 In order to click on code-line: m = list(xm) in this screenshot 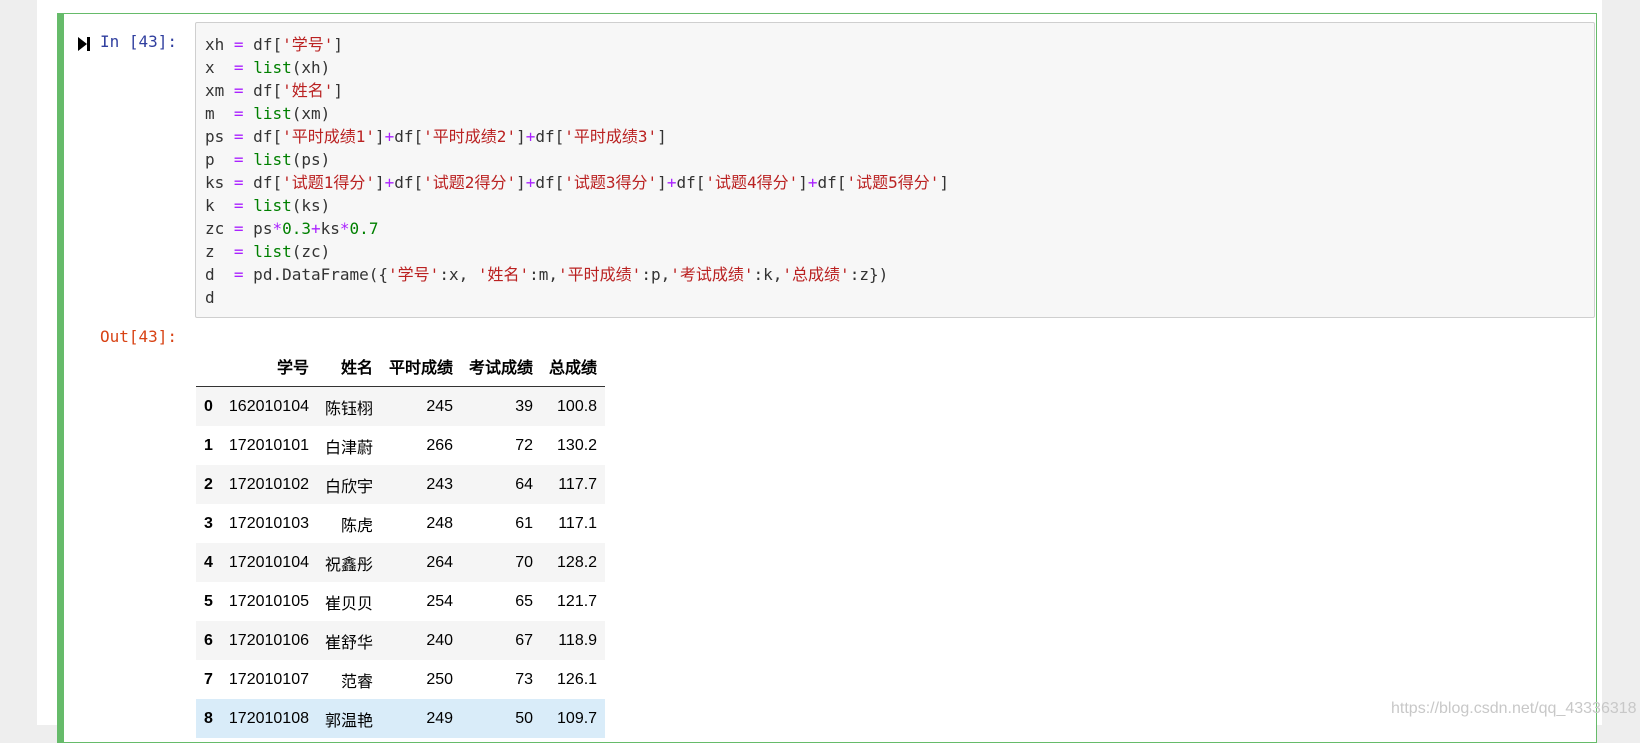, I will do `click(899, 113)`.